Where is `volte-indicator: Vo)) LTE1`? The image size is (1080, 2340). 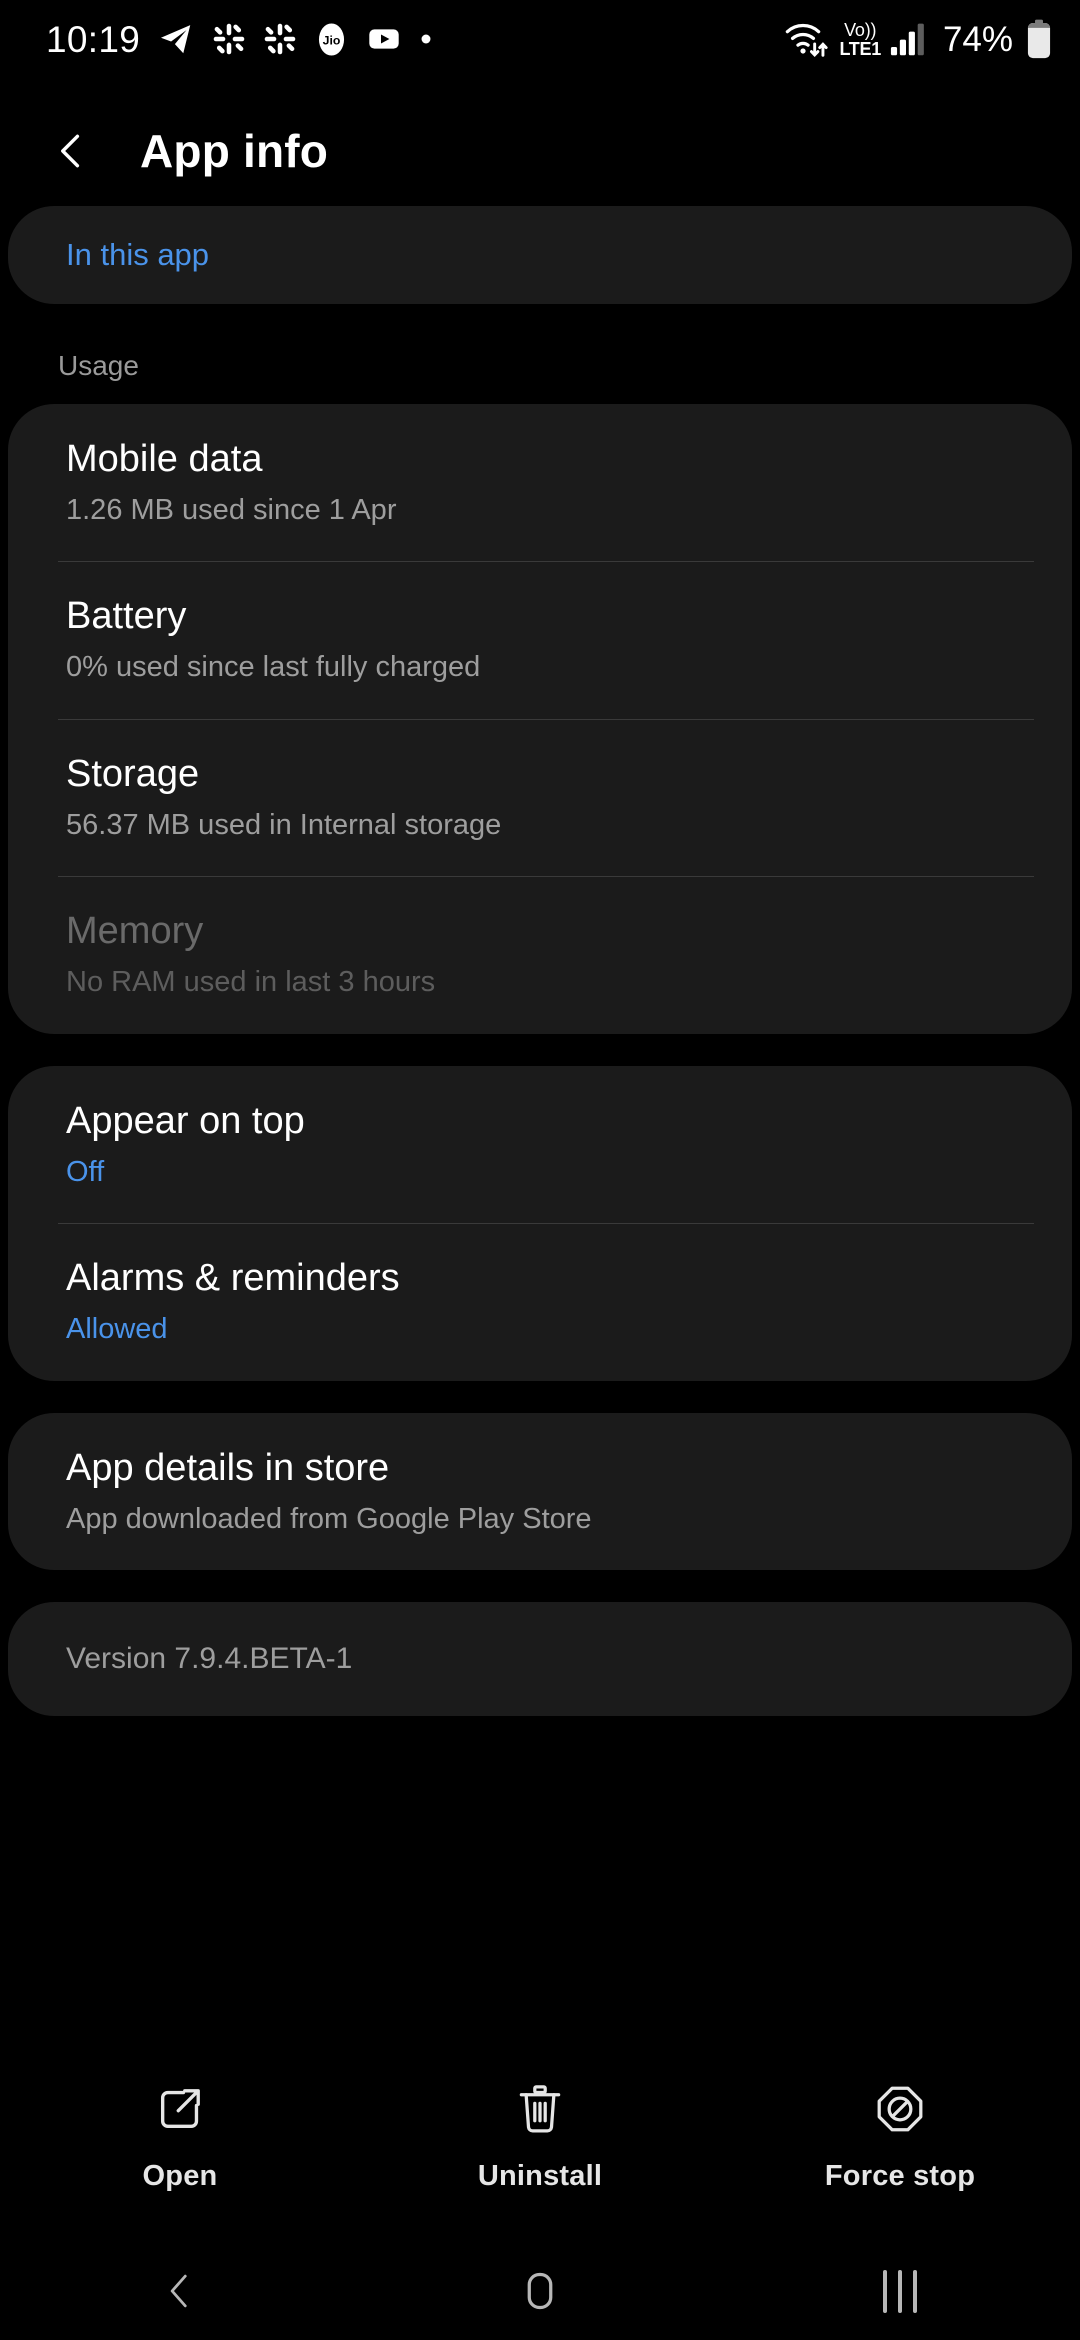
volte-indicator: Vo)) LTE1 is located at coordinates (860, 39).